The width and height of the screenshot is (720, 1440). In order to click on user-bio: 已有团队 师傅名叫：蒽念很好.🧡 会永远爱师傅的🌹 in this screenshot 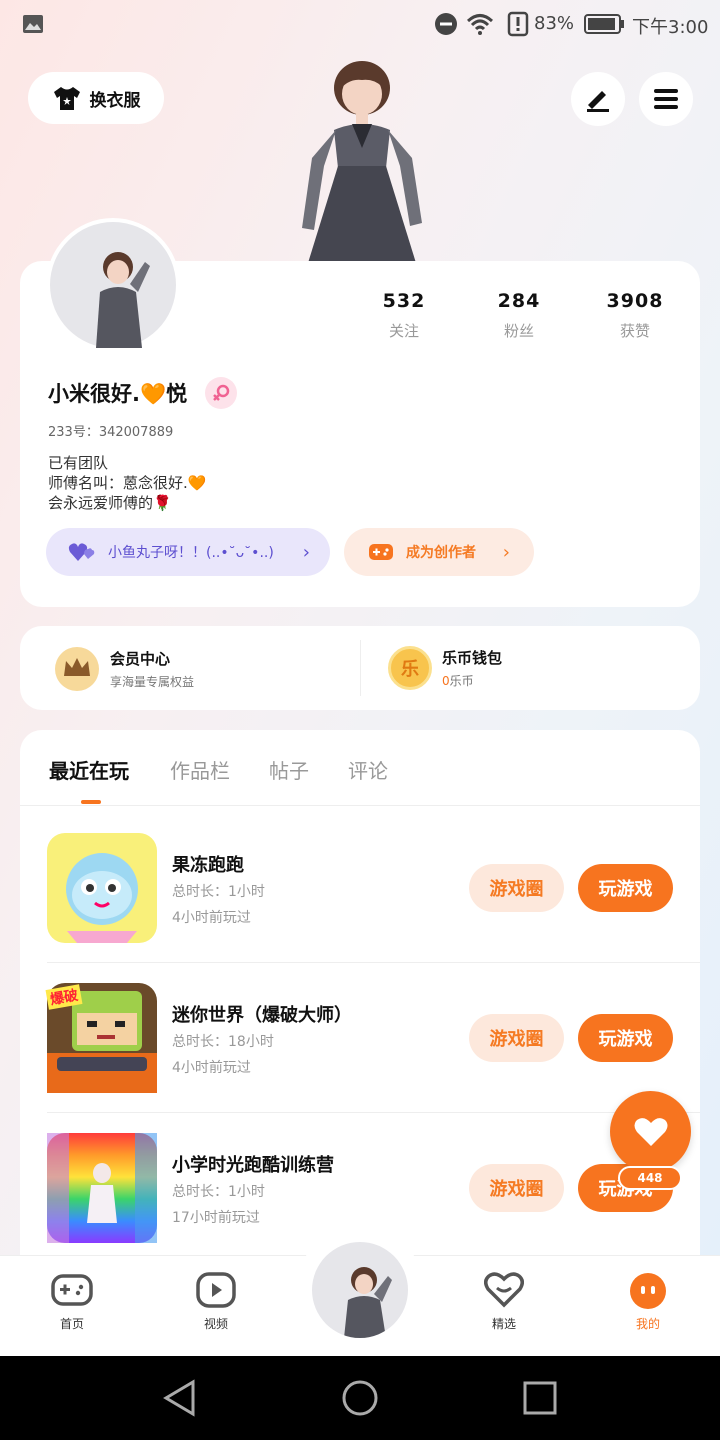, I will do `click(127, 483)`.